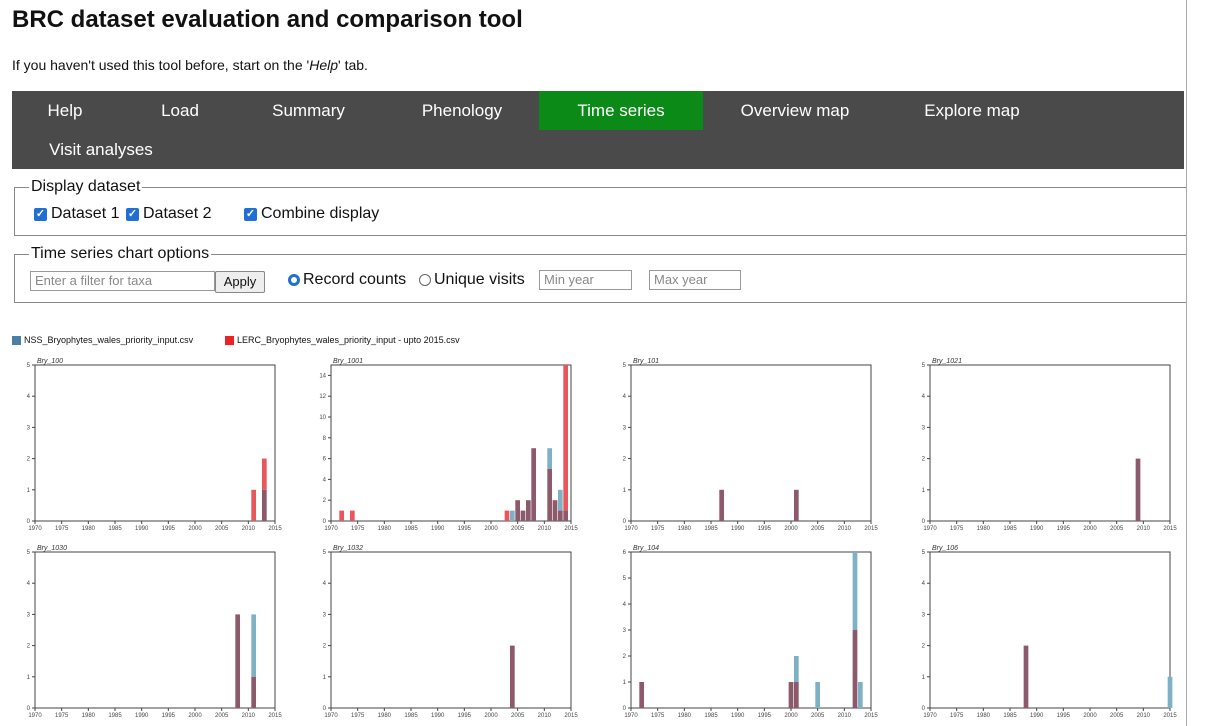  Describe the element at coordinates (795, 110) in the screenshot. I see `tab-overview-map: Overview map` at that location.